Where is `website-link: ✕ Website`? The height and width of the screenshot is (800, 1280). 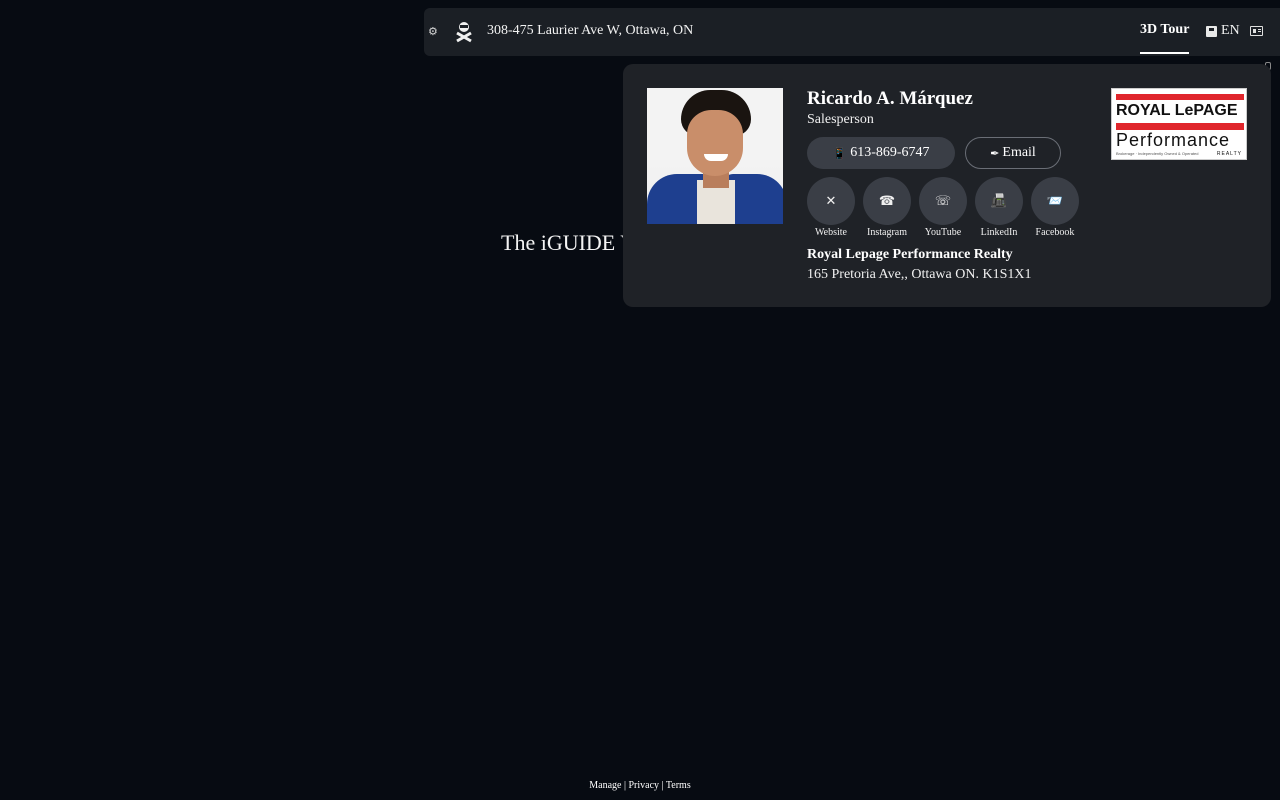 website-link: ✕ Website is located at coordinates (831, 207).